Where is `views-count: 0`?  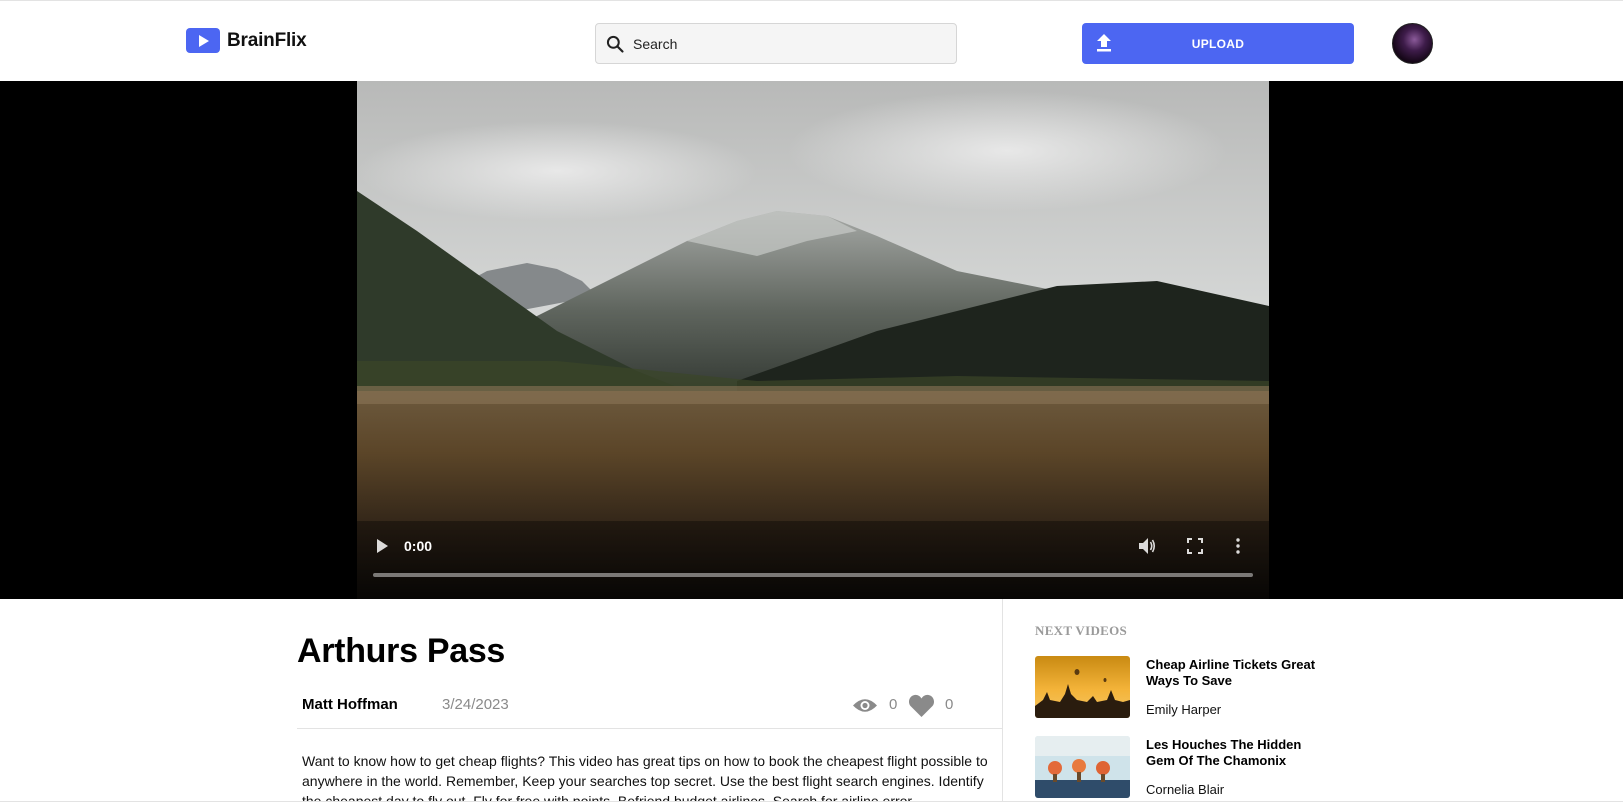 views-count: 0 is located at coordinates (893, 704).